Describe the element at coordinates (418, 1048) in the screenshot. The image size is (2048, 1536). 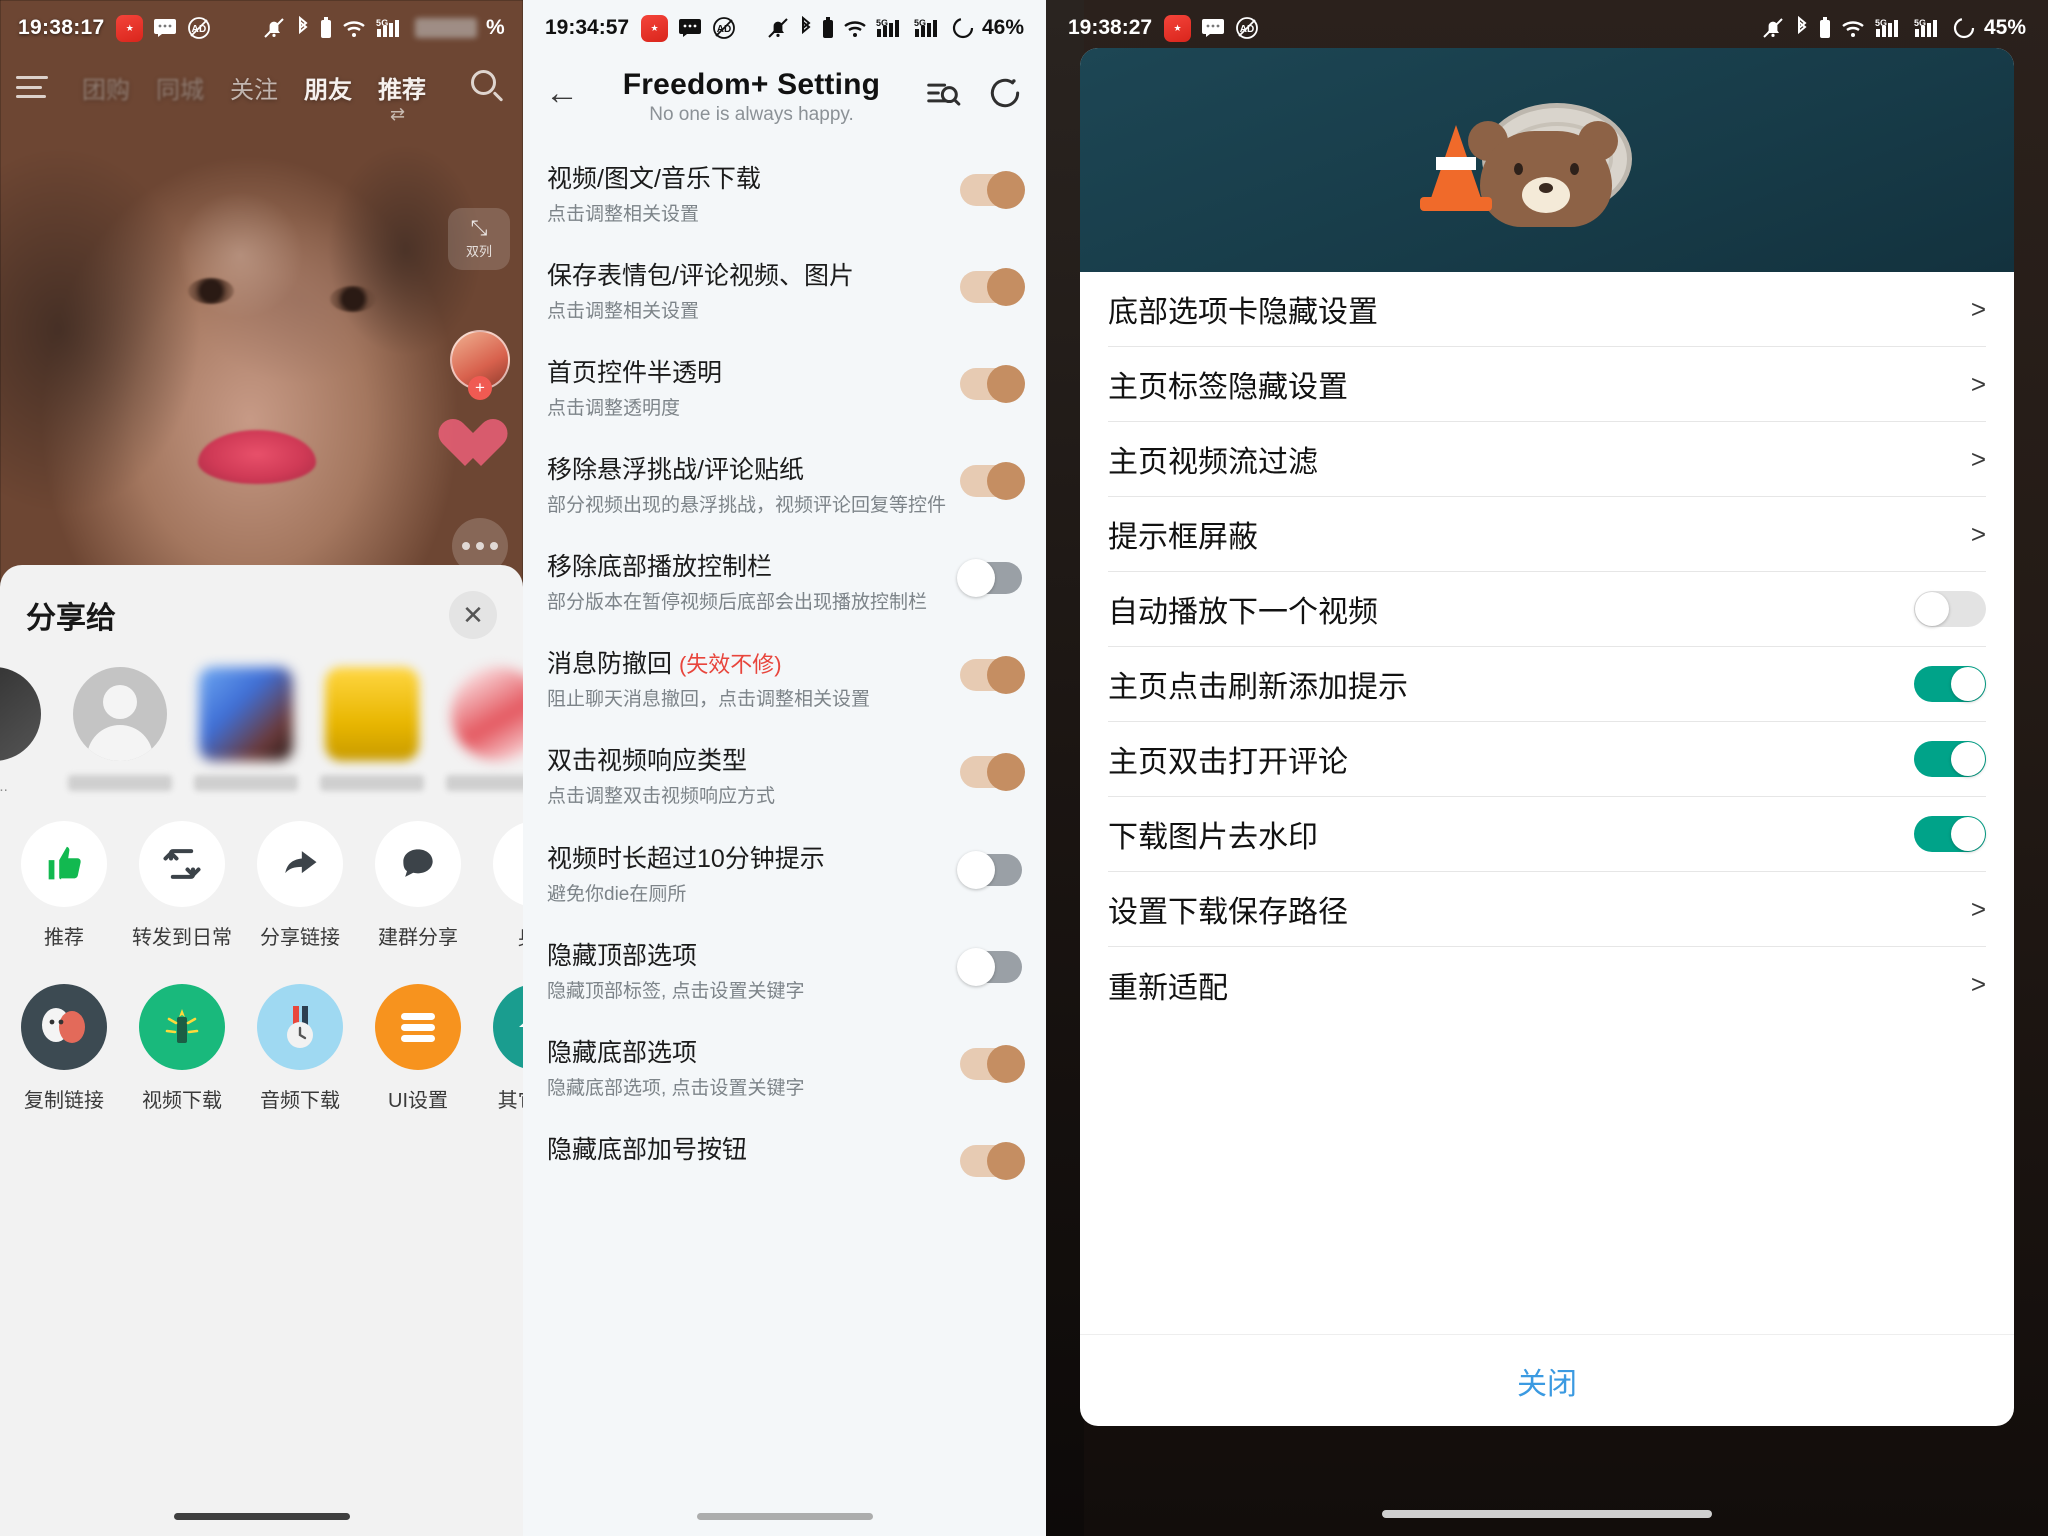
I see `app-ui-settings: UI设置` at that location.